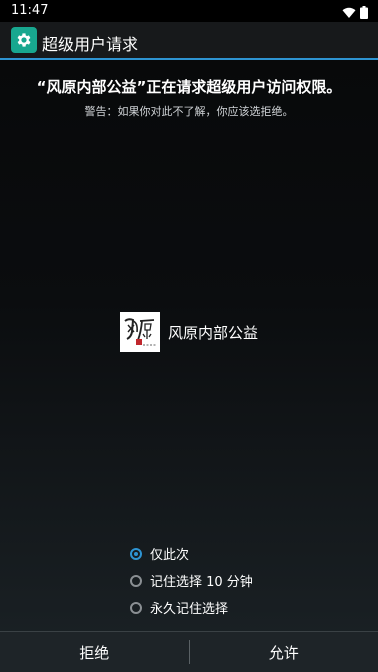 This screenshot has height=672, width=378. What do you see at coordinates (364, 13) in the screenshot?
I see `battery-icon` at bounding box center [364, 13].